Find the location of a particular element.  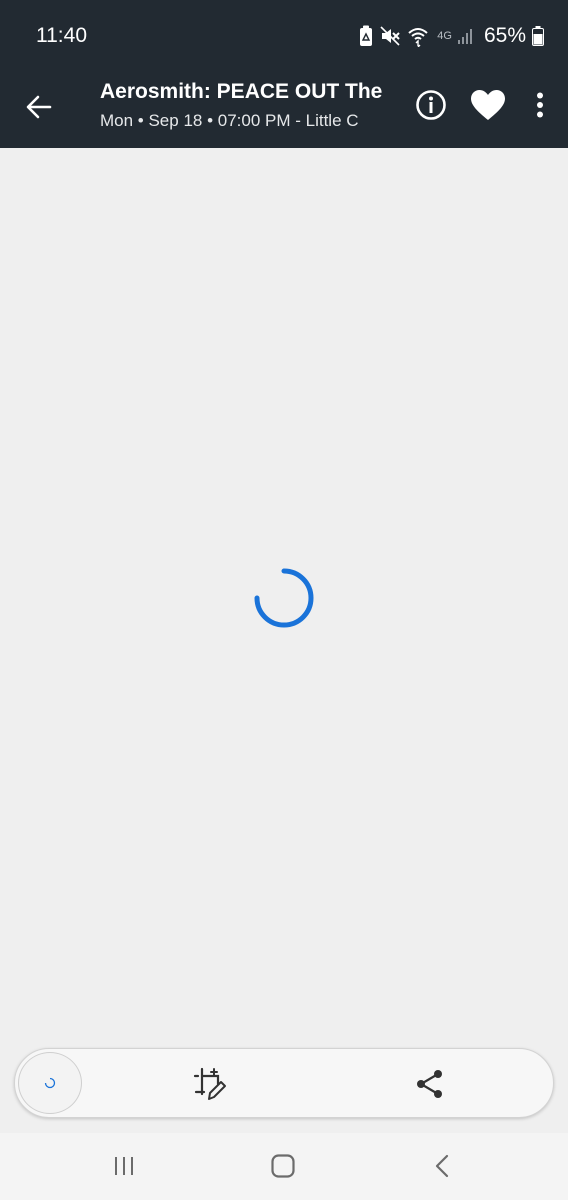

info-icon is located at coordinates (431, 105).